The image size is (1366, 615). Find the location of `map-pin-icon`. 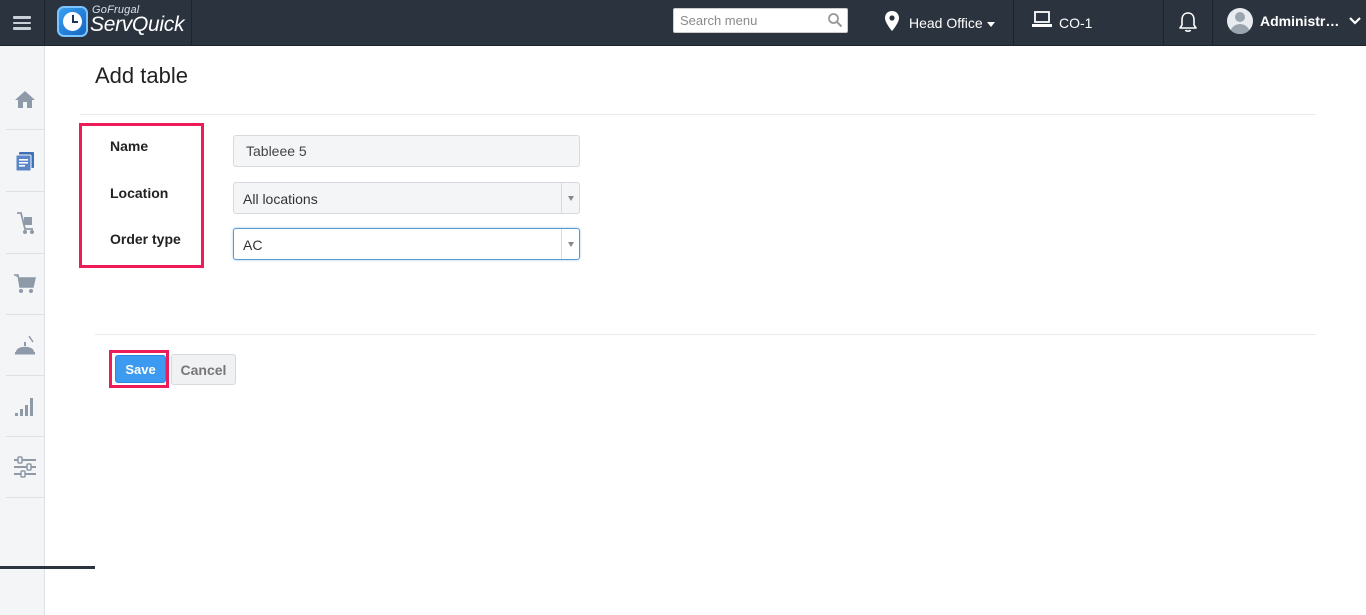

map-pin-icon is located at coordinates (892, 21).